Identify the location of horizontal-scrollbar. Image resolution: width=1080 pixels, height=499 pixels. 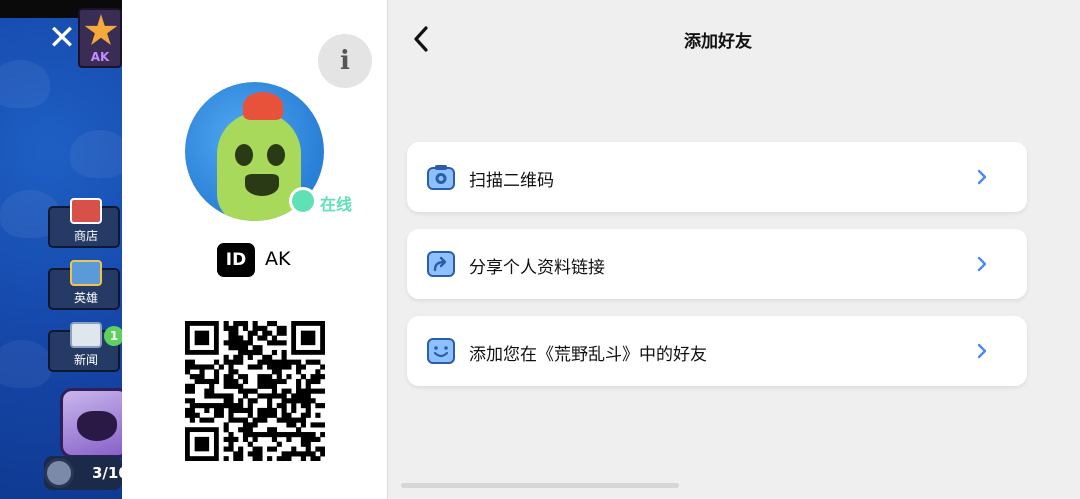
(540, 485).